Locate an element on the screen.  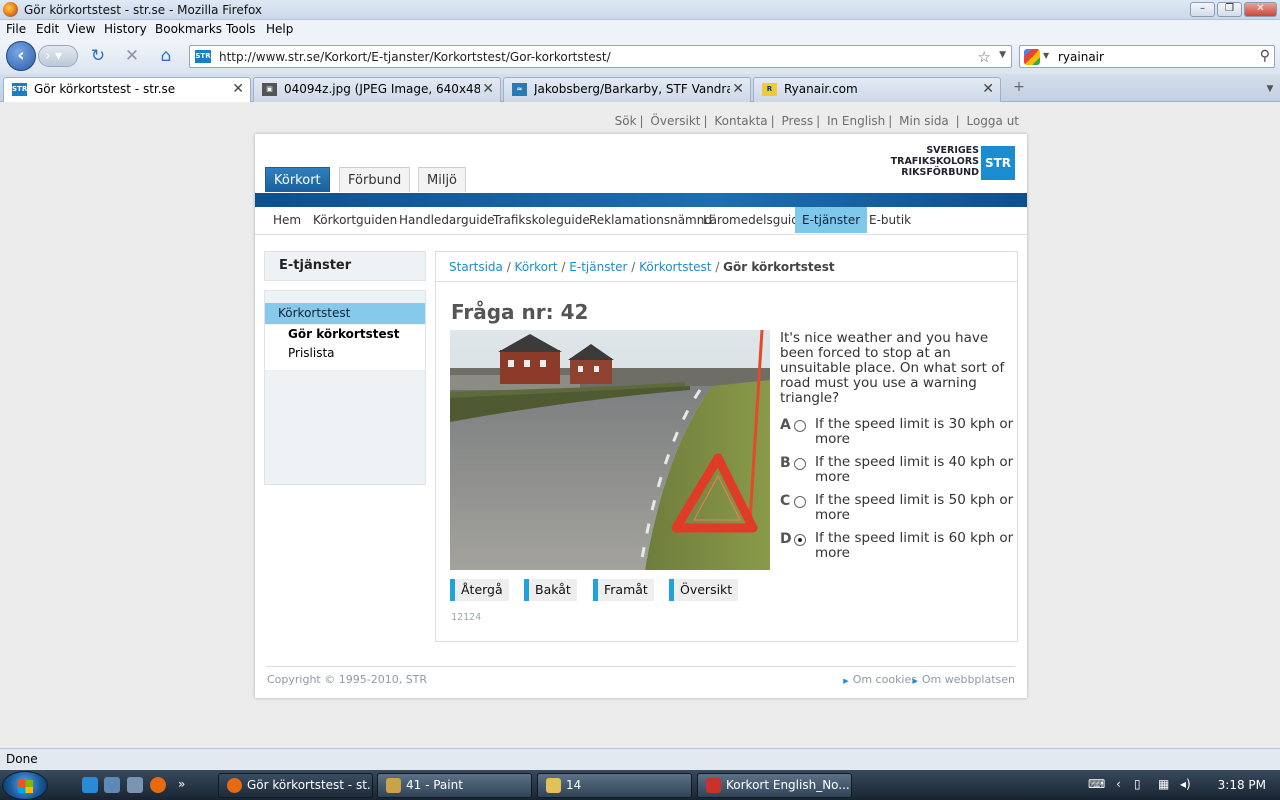
tab-ryanair: R Ryanair.com ✕ is located at coordinates (877, 89).